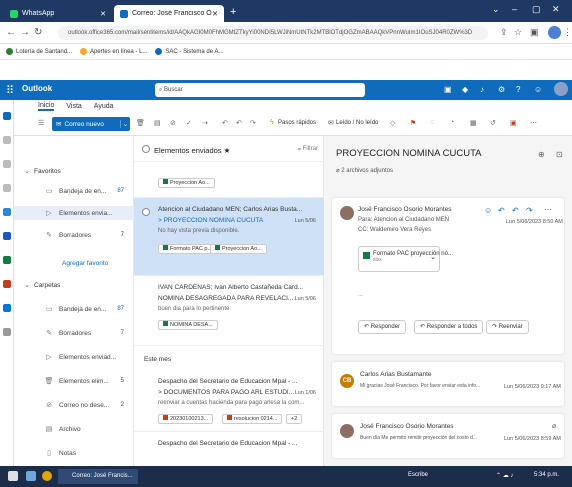 The image size is (572, 487). I want to click on hamburger-icon: ☰, so click(41, 123).